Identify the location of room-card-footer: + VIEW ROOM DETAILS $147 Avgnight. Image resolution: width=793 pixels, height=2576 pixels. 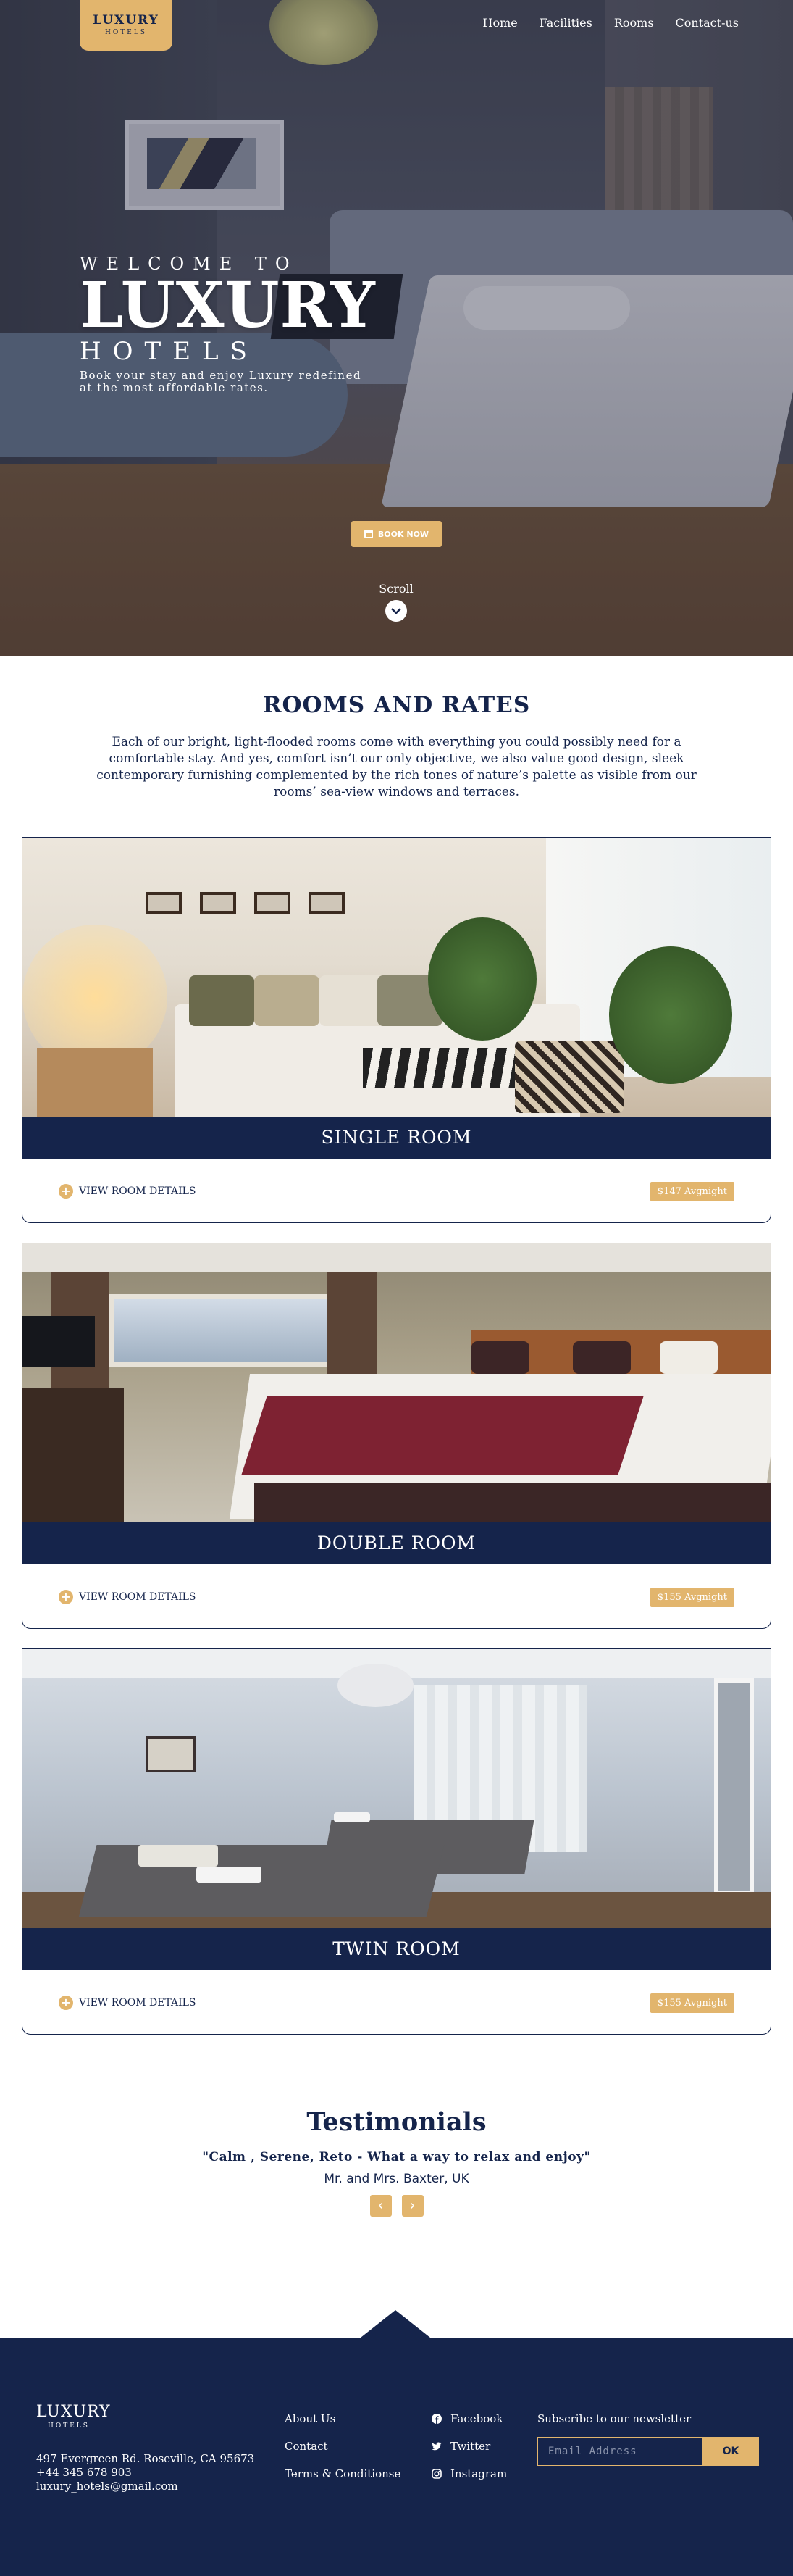
(396, 1190).